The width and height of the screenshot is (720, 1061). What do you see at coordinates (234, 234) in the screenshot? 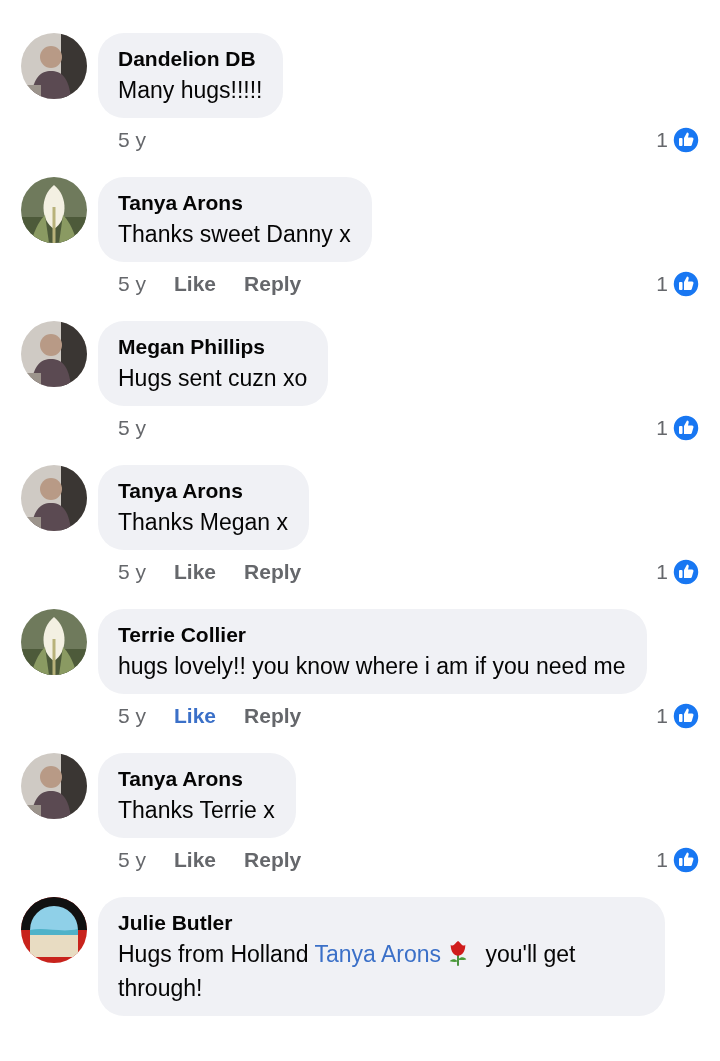
I see `comment-text: Thanks sweet Danny x` at bounding box center [234, 234].